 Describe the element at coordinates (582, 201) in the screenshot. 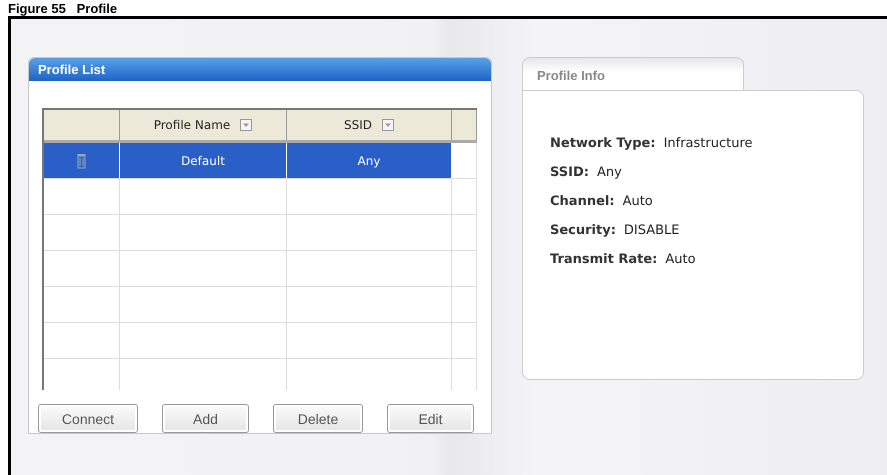

I see `field-label: Channel:` at that location.